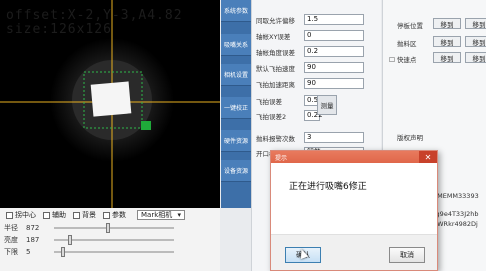 The image size is (486, 271). What do you see at coordinates (119, 215) in the screenshot?
I see `checkbox-label: 参数` at bounding box center [119, 215].